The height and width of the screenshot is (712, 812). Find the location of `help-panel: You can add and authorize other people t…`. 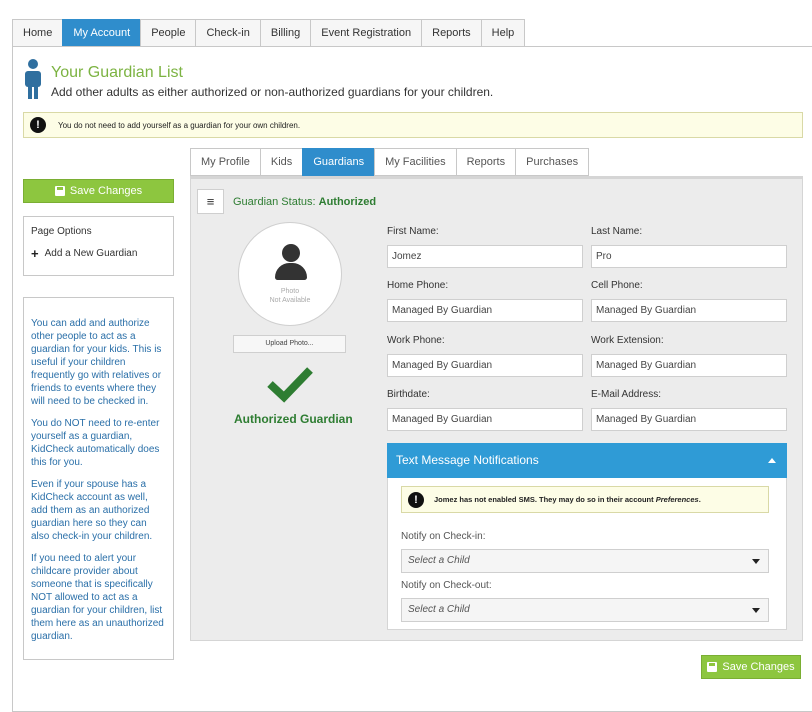

help-panel: You can add and authorize other people t… is located at coordinates (98, 478).